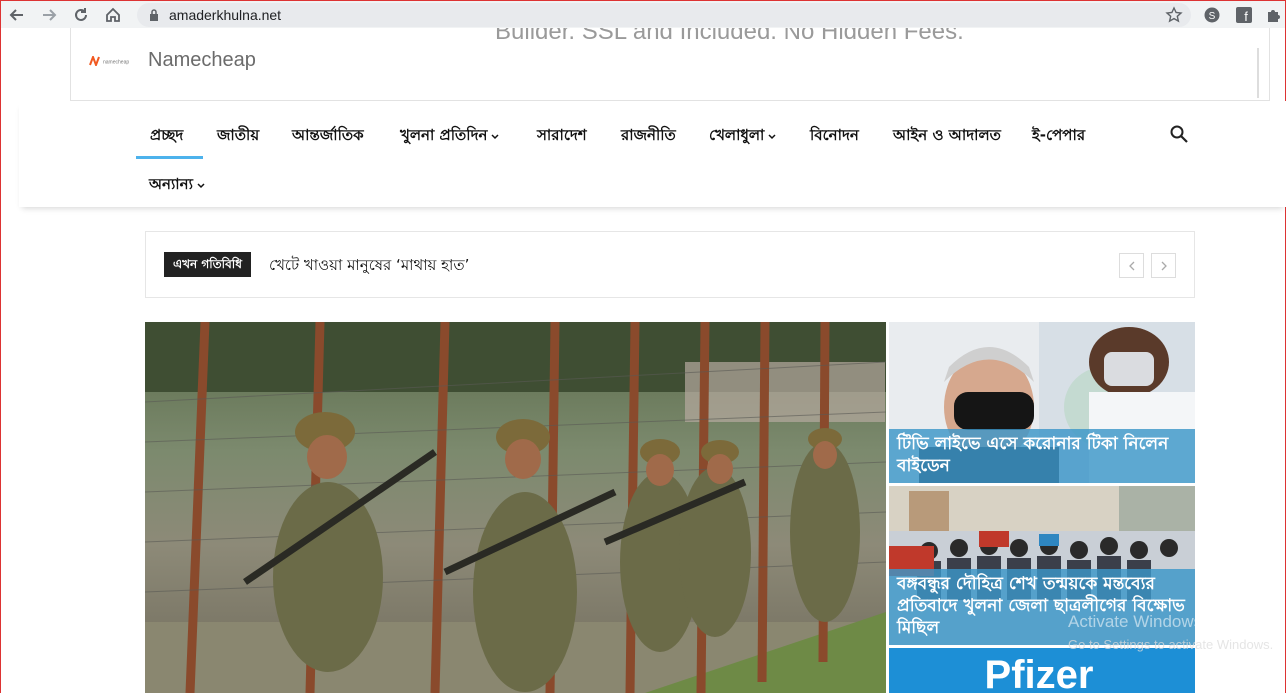 Image resolution: width=1286 pixels, height=693 pixels. I want to click on forward-button, so click(49, 15).